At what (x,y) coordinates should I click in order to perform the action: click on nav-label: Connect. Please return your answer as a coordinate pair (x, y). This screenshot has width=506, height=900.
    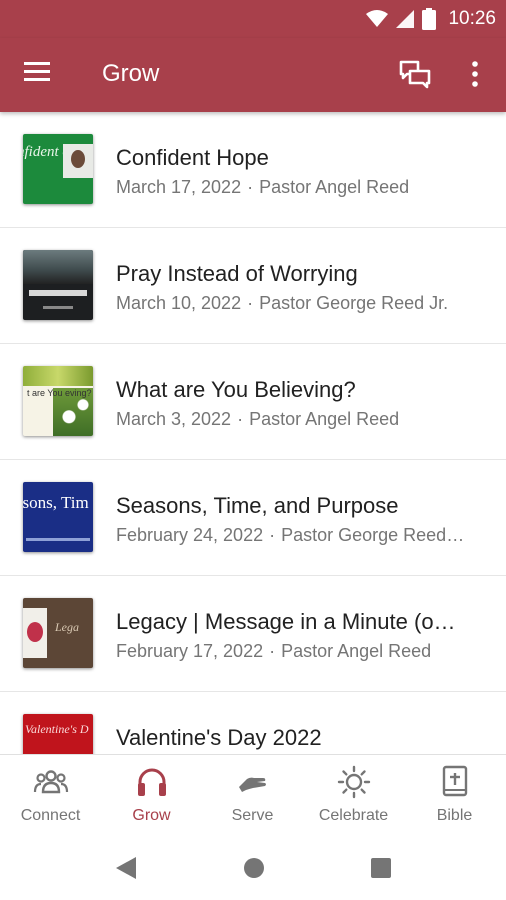
    Looking at the image, I should click on (50, 815).